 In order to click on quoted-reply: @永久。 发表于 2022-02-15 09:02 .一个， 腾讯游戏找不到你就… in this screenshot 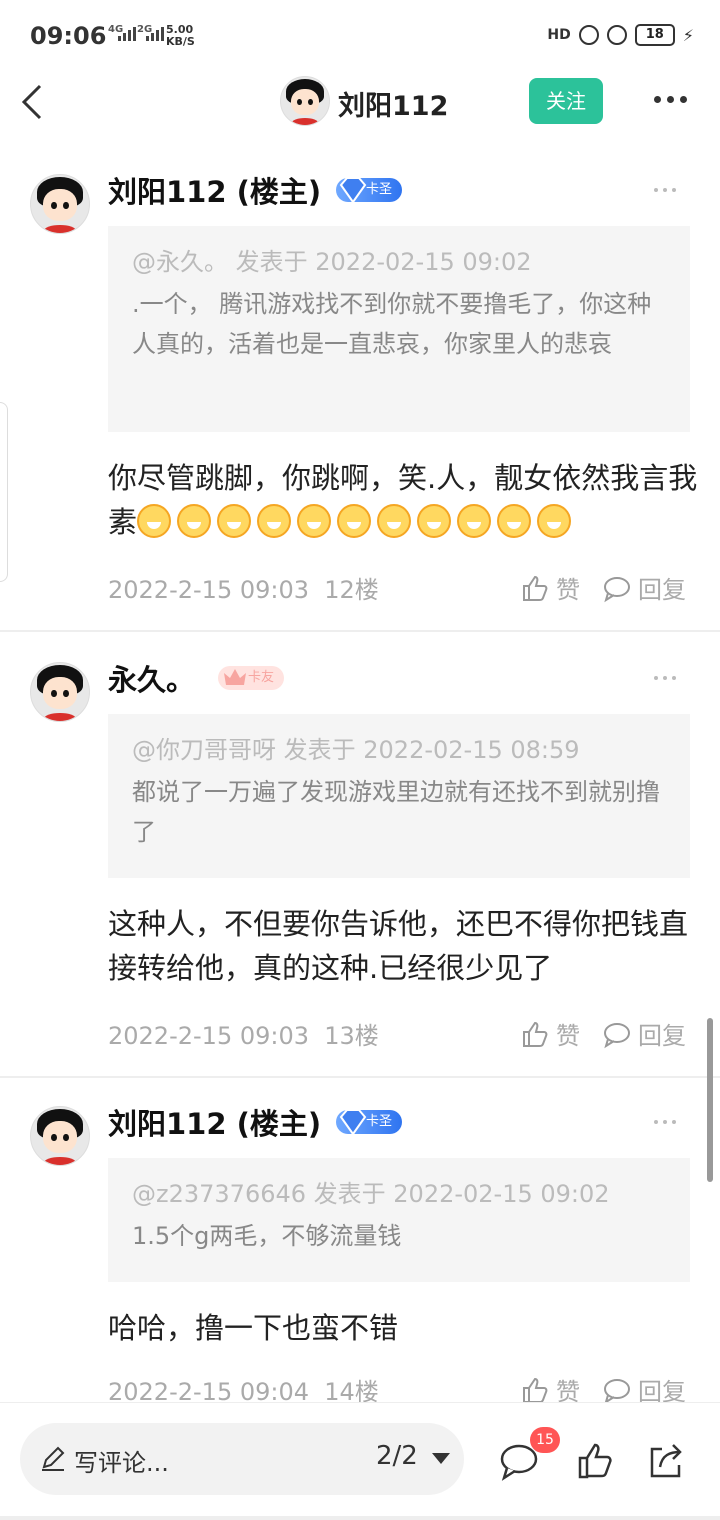, I will do `click(399, 329)`.